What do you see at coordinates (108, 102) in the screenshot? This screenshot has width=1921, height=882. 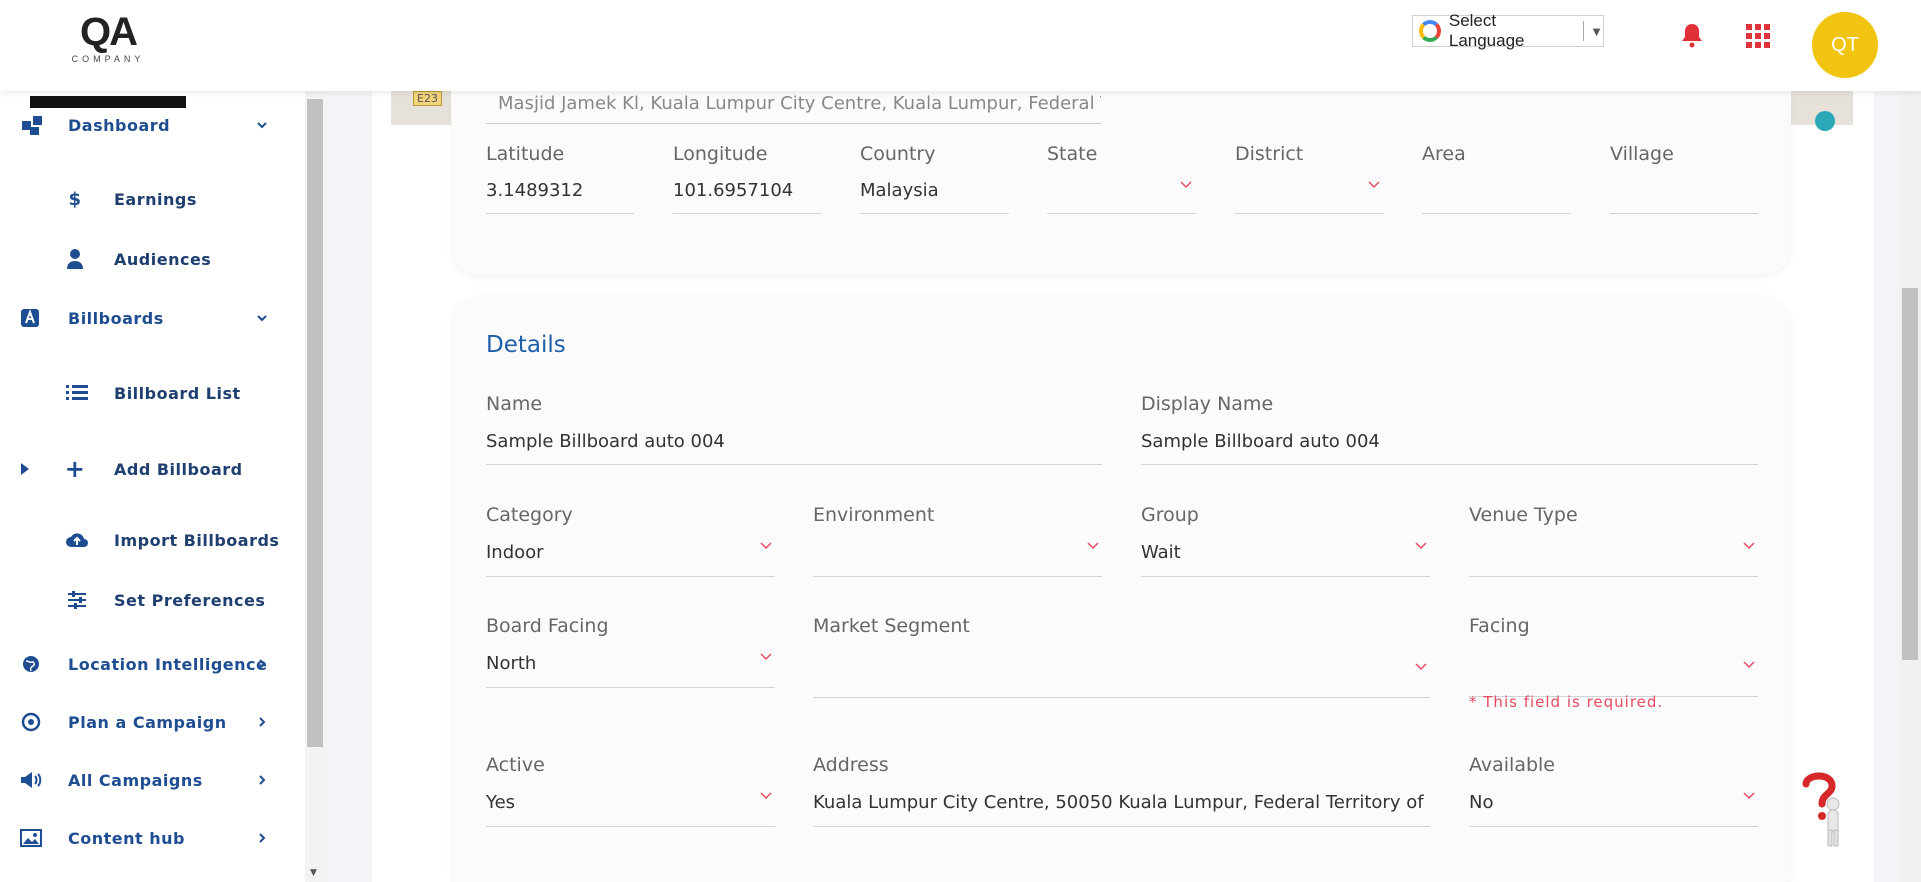 I see `logo-strip` at bounding box center [108, 102].